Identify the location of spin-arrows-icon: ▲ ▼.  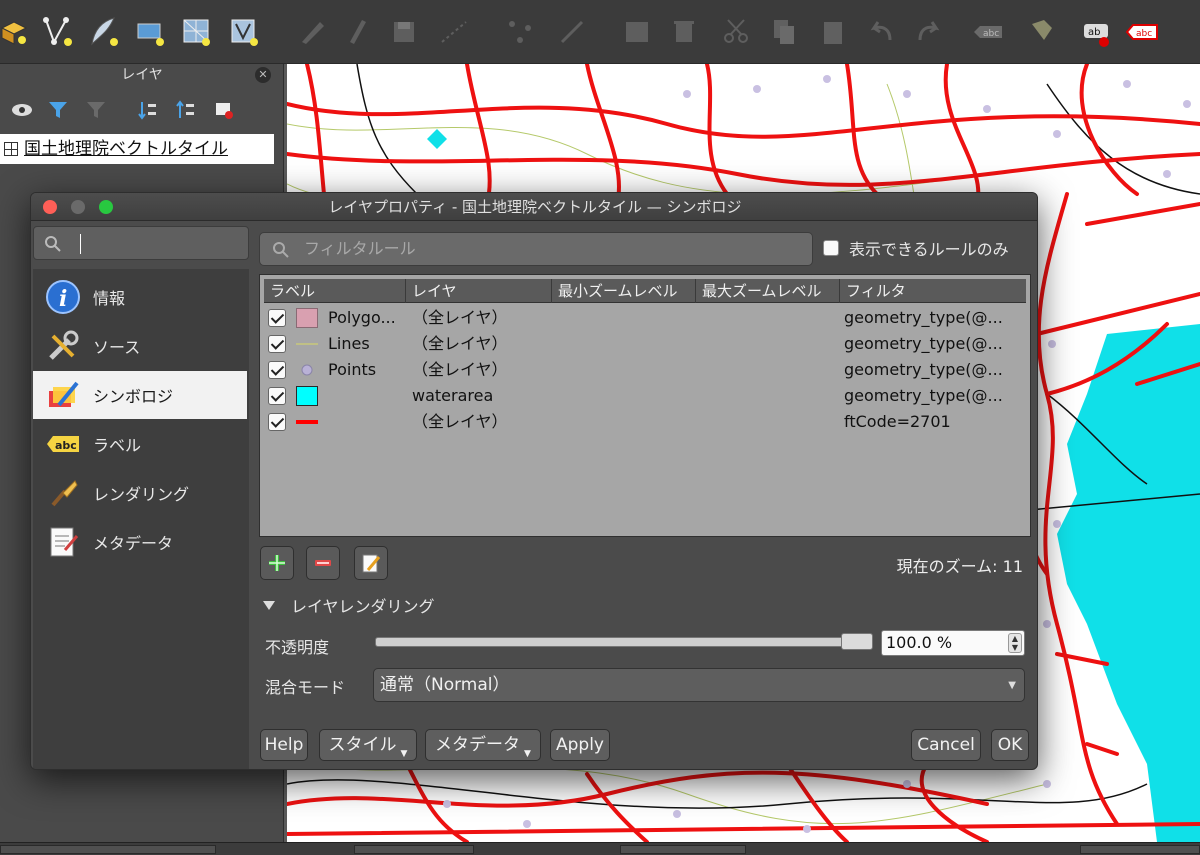
(1015, 643).